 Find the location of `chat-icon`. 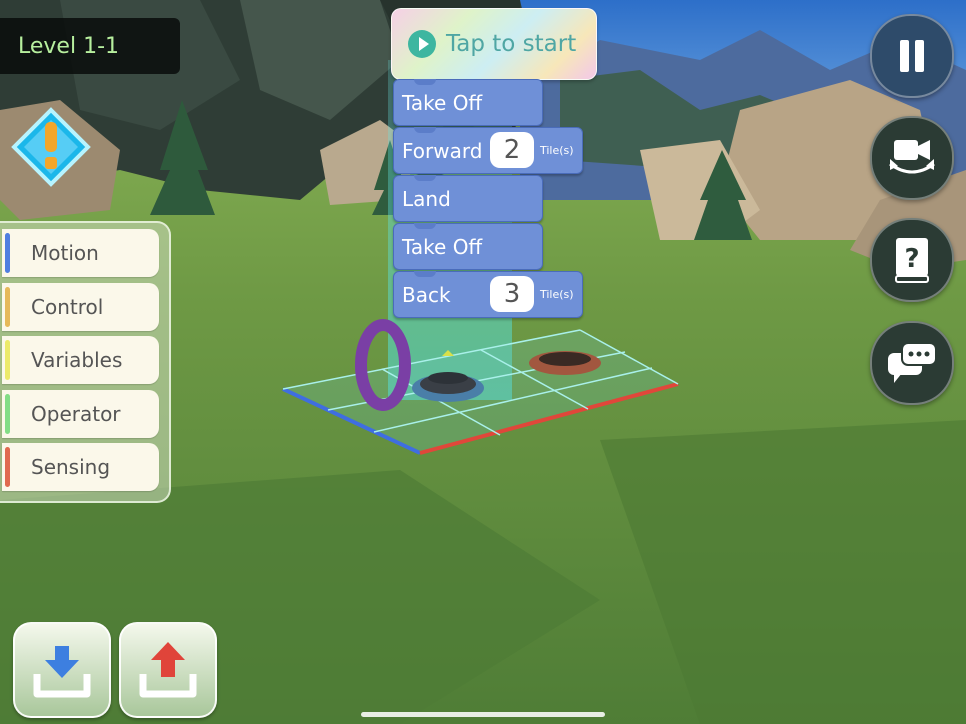

chat-icon is located at coordinates (912, 362).